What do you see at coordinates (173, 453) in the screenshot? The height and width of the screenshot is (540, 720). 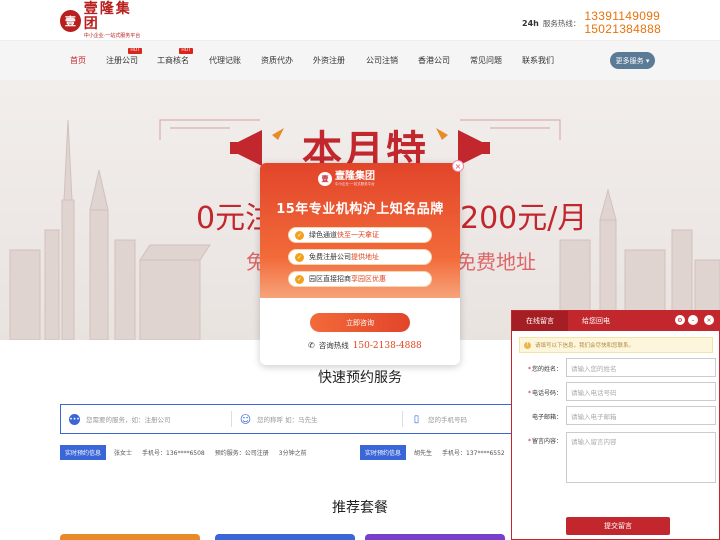 I see `reservation-phone: 手机号：136****6508` at bounding box center [173, 453].